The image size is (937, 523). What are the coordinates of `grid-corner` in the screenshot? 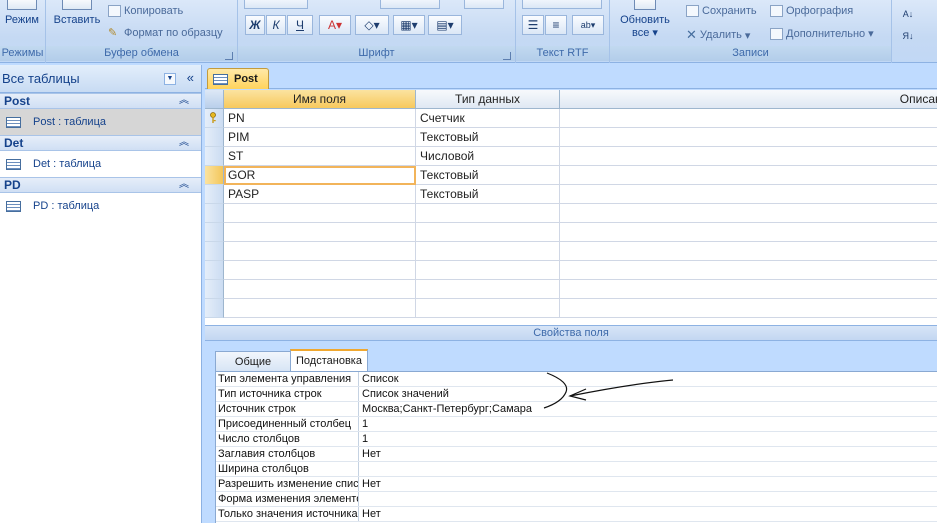 It's located at (214, 99).